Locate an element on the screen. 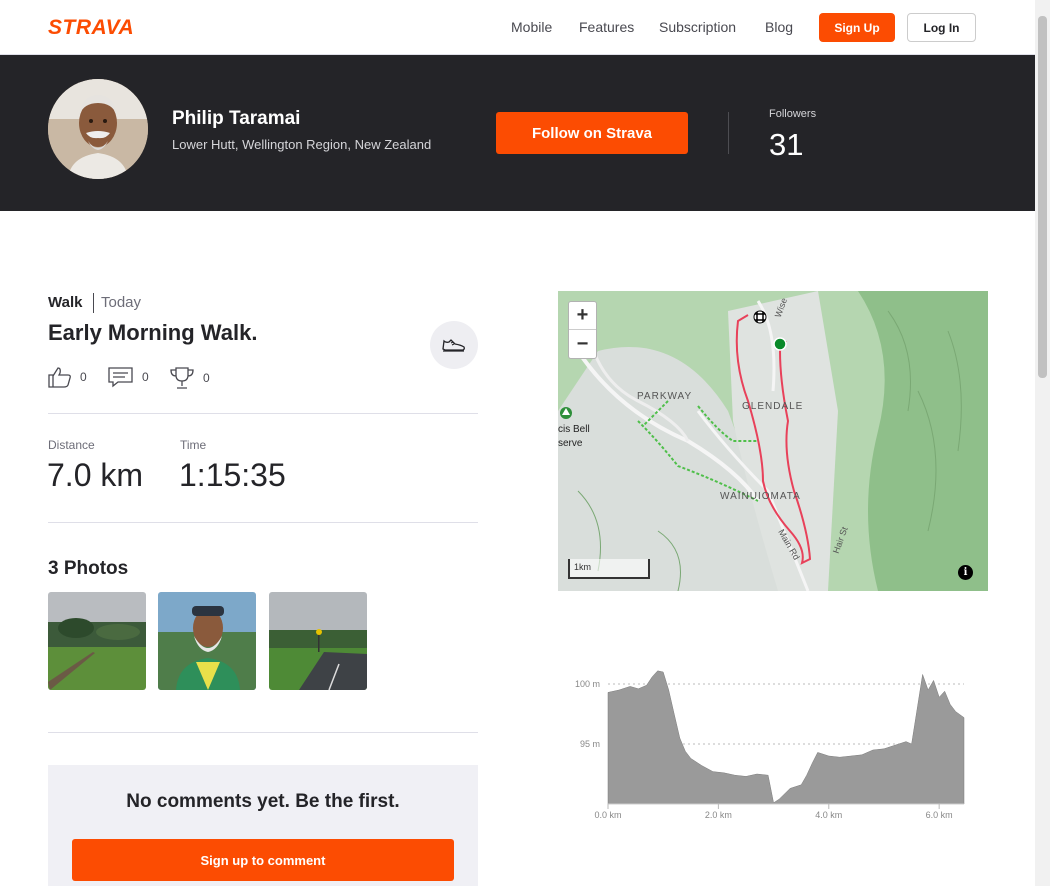  achievements-count: 0 is located at coordinates (206, 378).